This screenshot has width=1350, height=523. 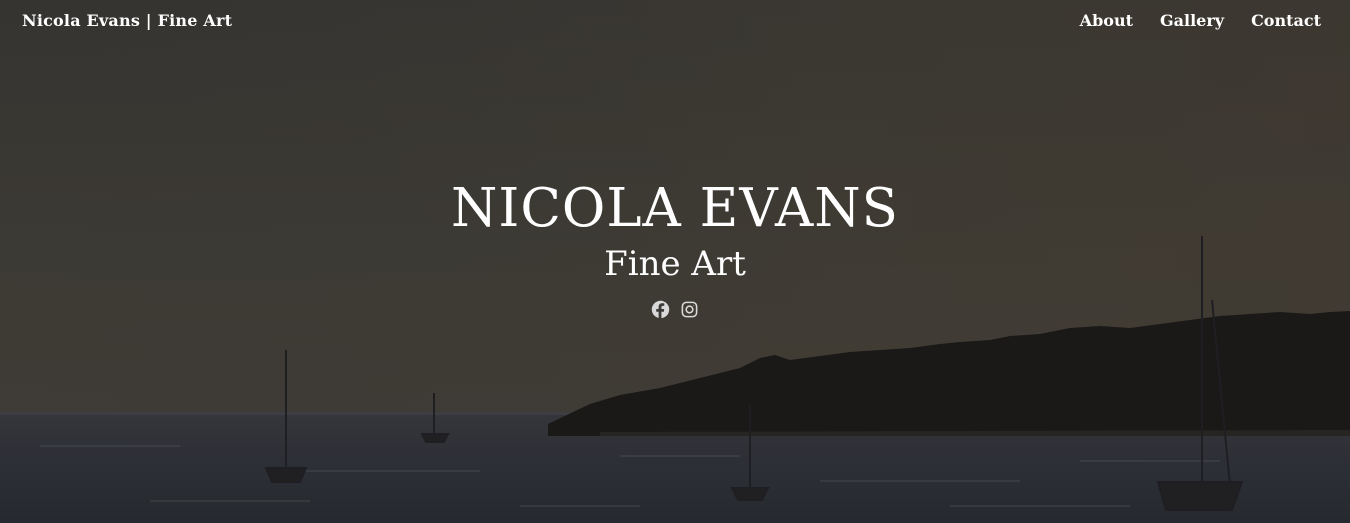 What do you see at coordinates (1106, 20) in the screenshot?
I see `nav-link-about: About` at bounding box center [1106, 20].